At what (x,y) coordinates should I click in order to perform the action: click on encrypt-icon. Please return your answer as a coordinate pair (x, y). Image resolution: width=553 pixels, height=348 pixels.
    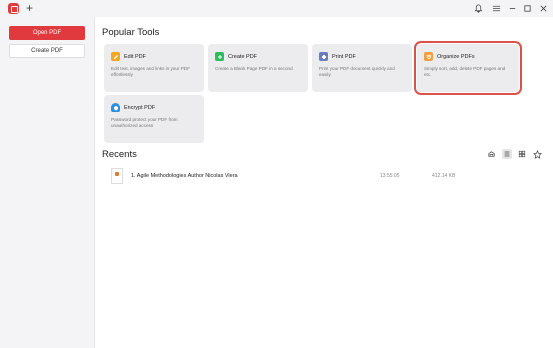
    Looking at the image, I should click on (115, 107).